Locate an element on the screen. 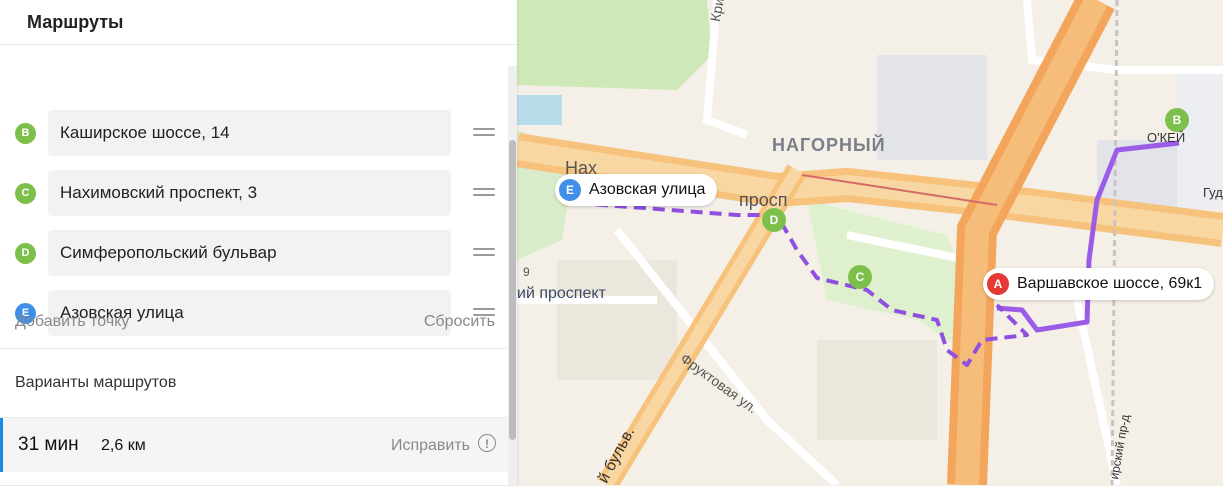 Image resolution: width=1223 pixels, height=486 pixels. route-time: 31 мин is located at coordinates (48, 444).